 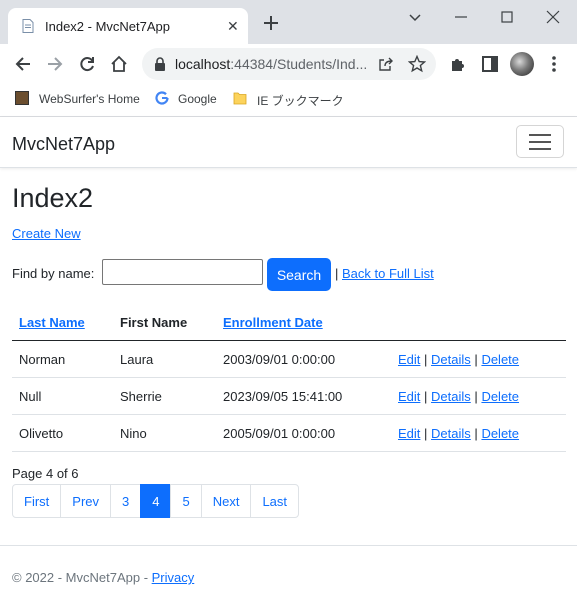 I want to click on header-last-name: Last Name, so click(x=62, y=323).